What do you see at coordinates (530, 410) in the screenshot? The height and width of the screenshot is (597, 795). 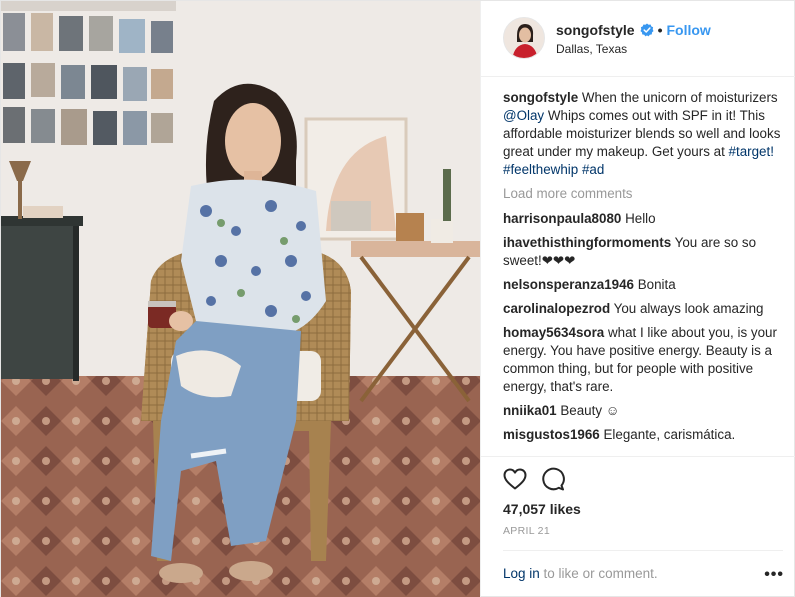 I see `comment-username: nniika01` at bounding box center [530, 410].